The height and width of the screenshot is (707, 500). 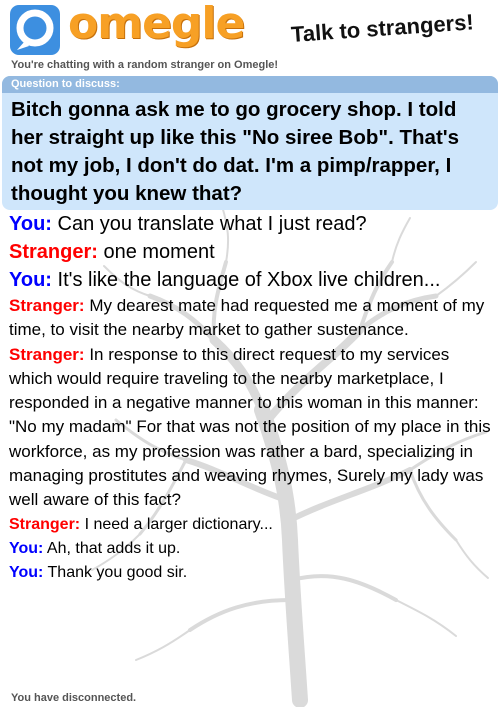 What do you see at coordinates (113, 548) in the screenshot?
I see `message-text: Ah, that adds it up.` at bounding box center [113, 548].